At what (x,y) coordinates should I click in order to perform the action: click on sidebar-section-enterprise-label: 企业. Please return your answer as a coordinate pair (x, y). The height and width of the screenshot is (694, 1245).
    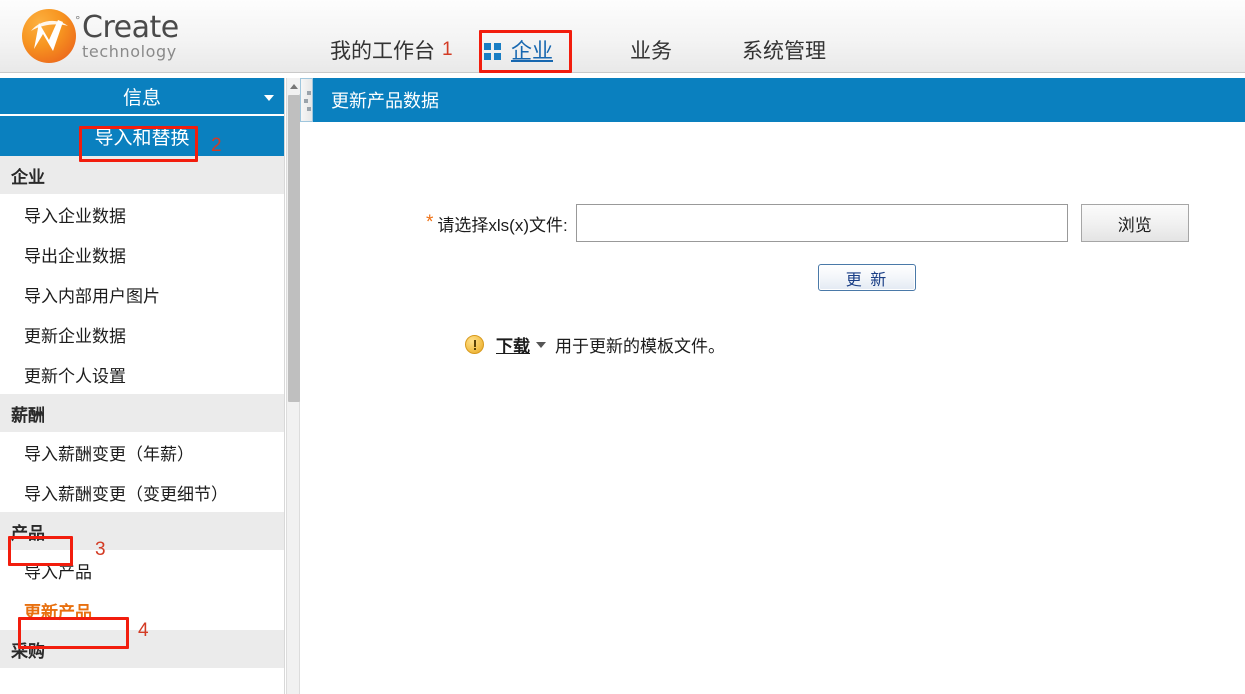
    Looking at the image, I should click on (28, 177).